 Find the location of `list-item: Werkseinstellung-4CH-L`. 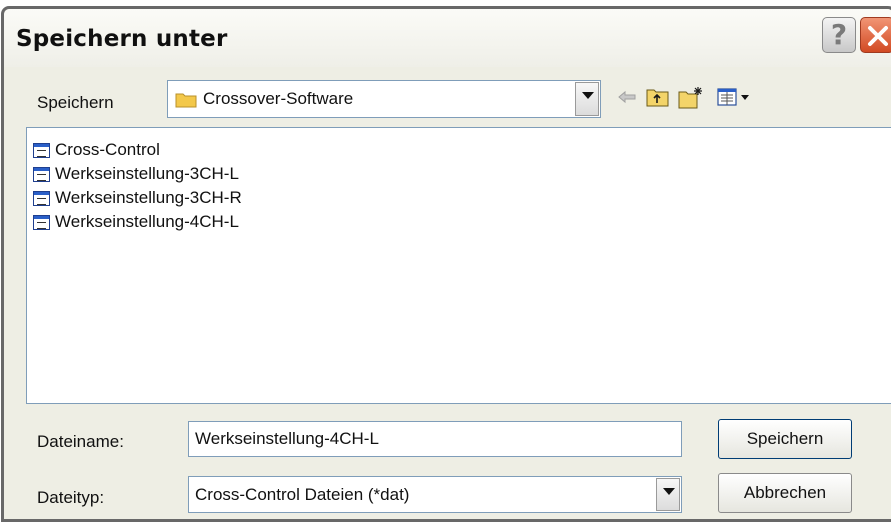

list-item: Werkseinstellung-4CH-L is located at coordinates (136, 222).